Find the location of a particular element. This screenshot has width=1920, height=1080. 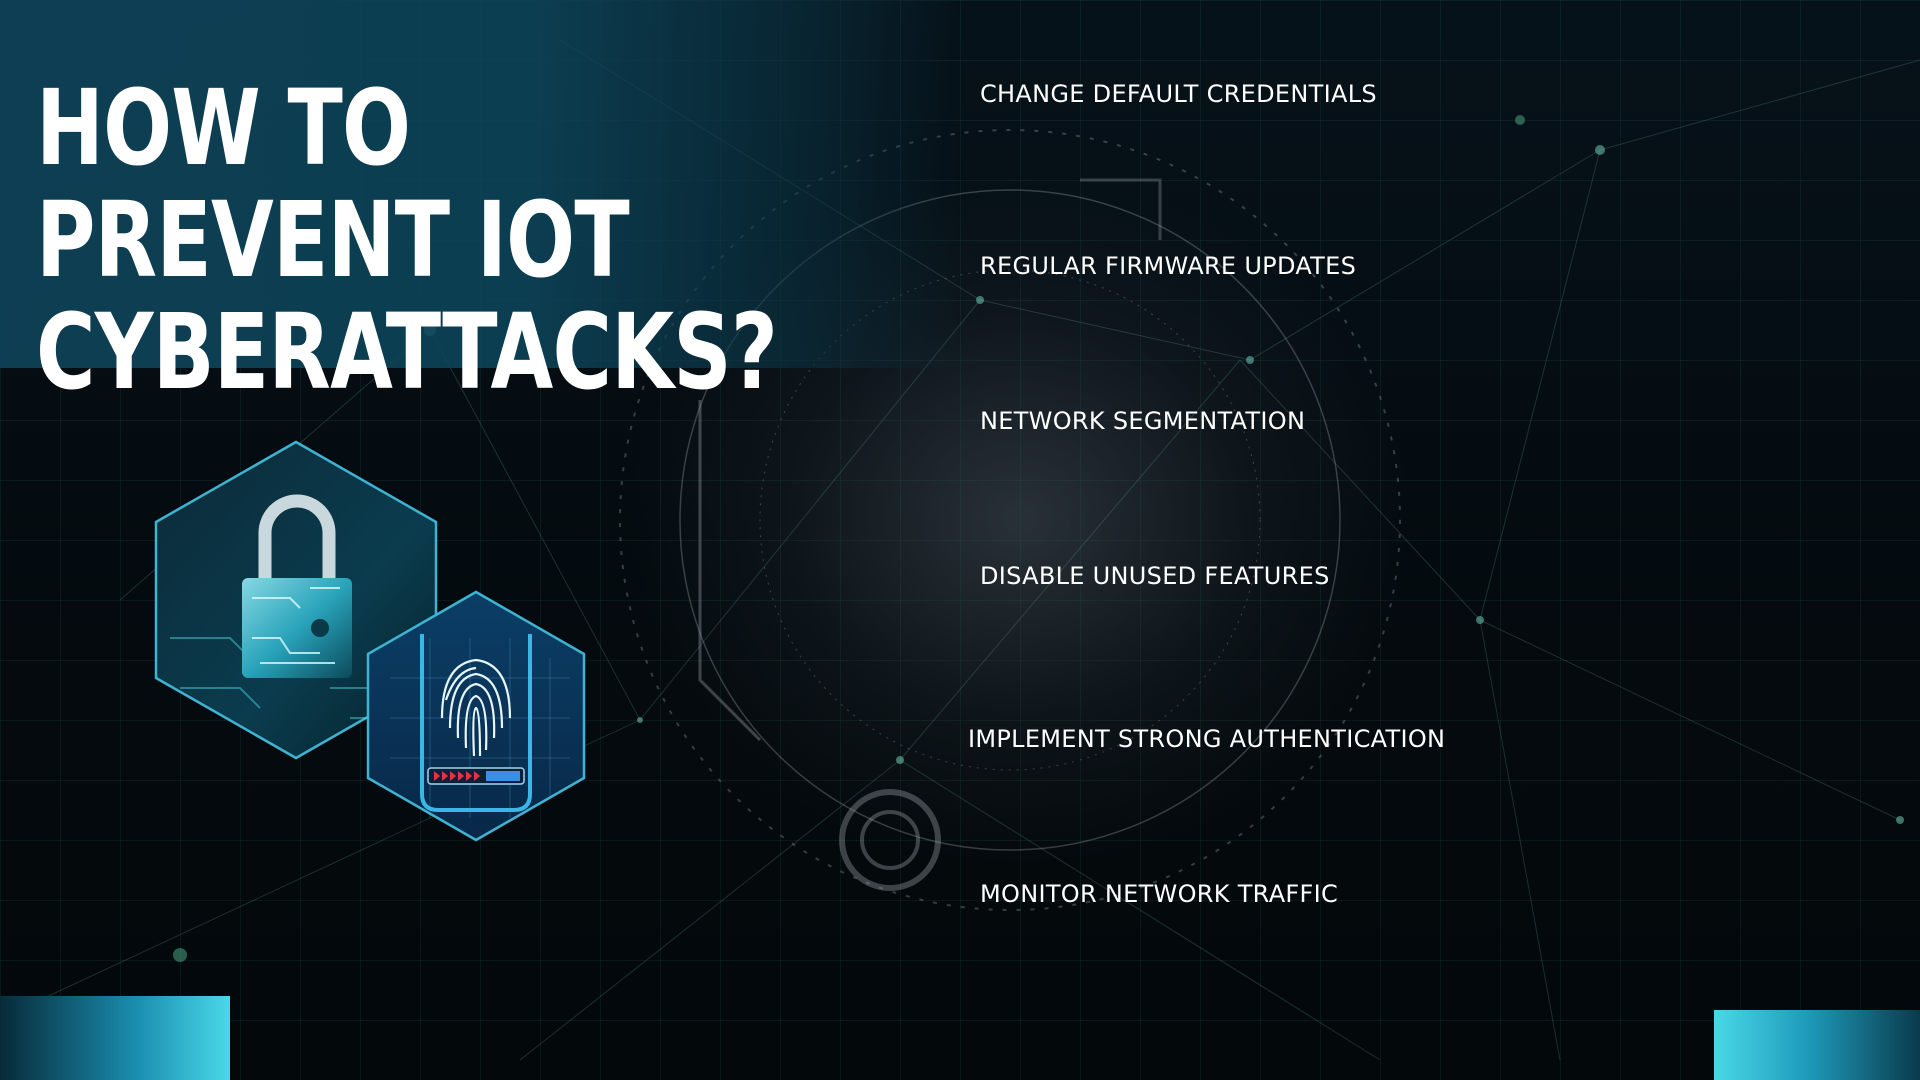

step-monitor-network-traffic: MONITOR NETWORK TRAFFIC is located at coordinates (1159, 894).